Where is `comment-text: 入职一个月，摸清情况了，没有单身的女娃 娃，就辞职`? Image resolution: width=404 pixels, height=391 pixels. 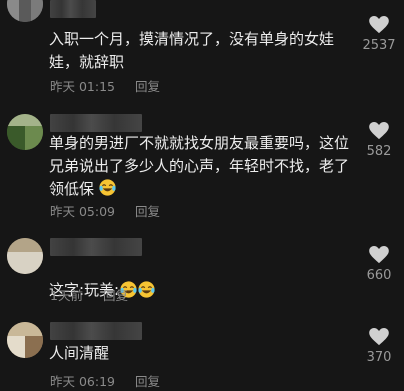 comment-text: 入职一个月，摸清情况了，没有单身的女娃 娃，就辞职 is located at coordinates (192, 50).